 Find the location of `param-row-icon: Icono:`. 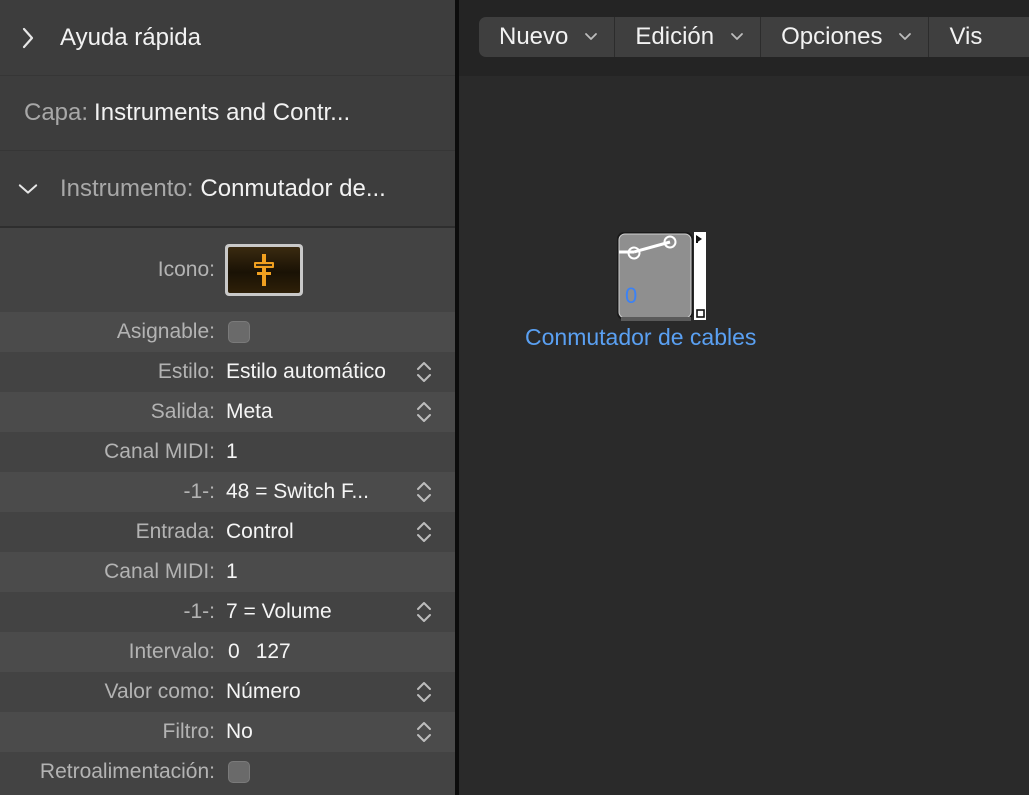

param-row-icon: Icono: is located at coordinates (227, 270).